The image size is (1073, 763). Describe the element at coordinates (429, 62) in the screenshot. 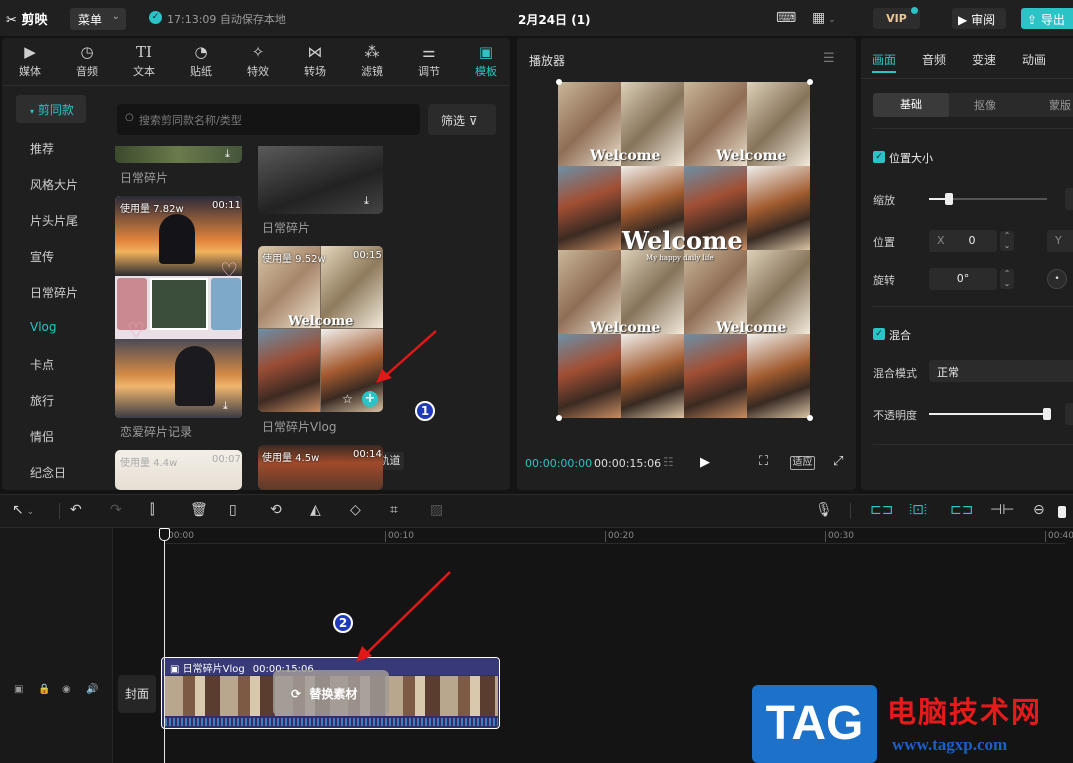

I see `tab-adjust: ⚌ 调节` at that location.